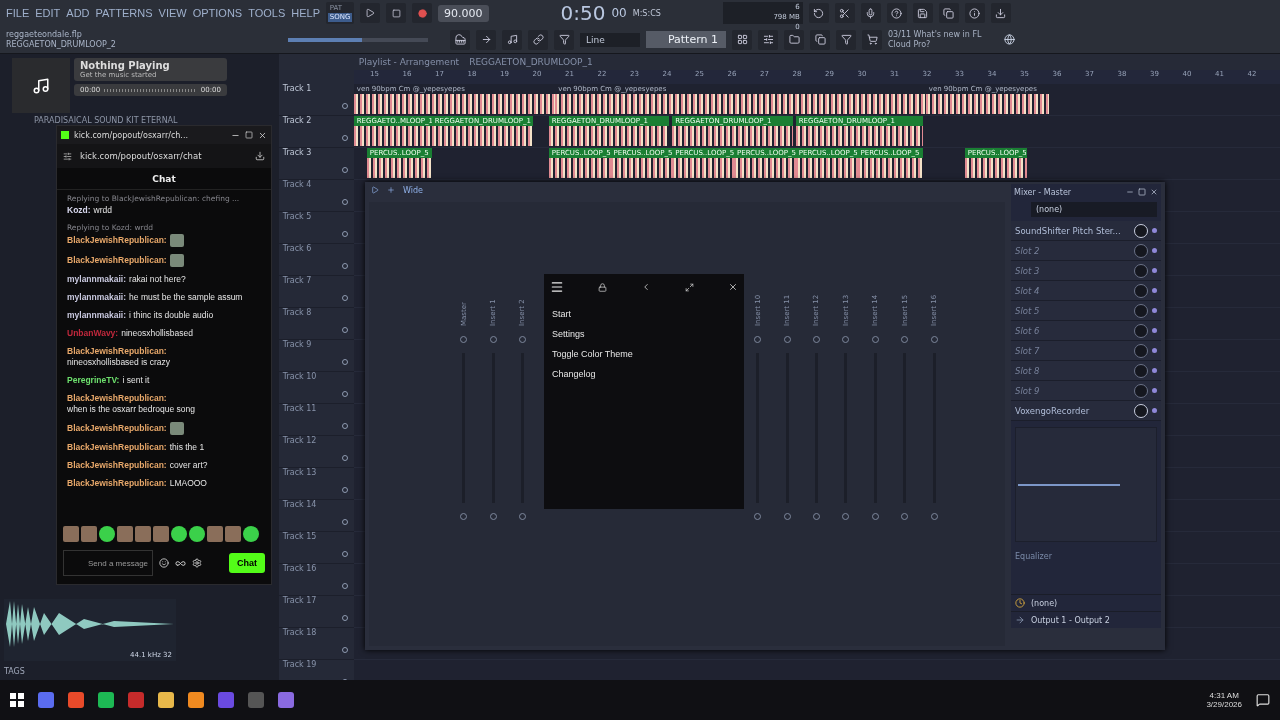 This screenshot has height=720, width=1280. Describe the element at coordinates (486, 39) in the screenshot. I see `arrow-button` at that location.